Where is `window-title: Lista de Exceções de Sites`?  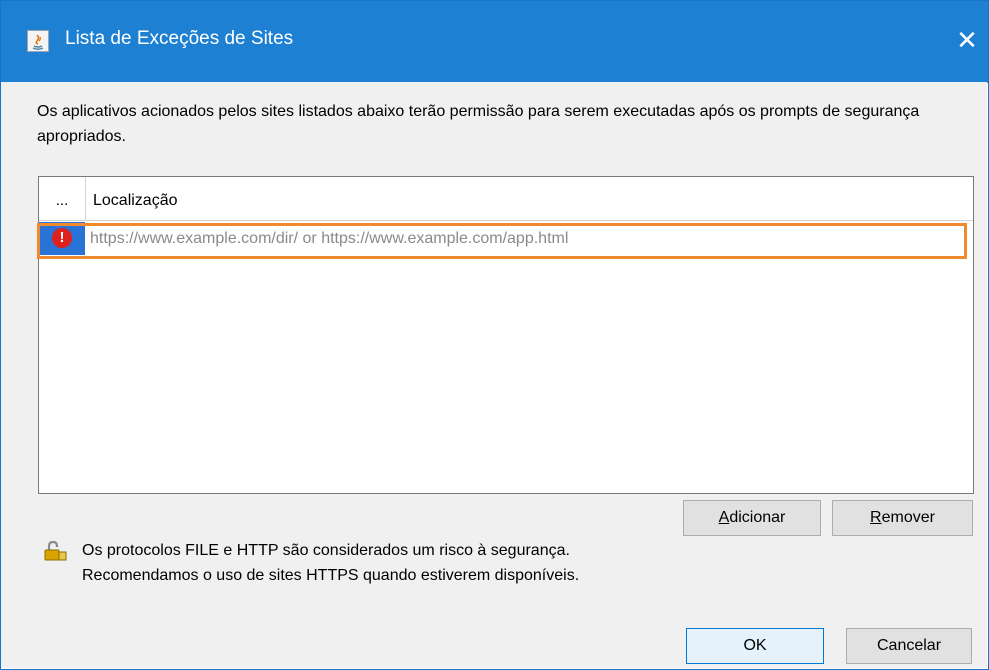 window-title: Lista de Exceções de Sites is located at coordinates (179, 38).